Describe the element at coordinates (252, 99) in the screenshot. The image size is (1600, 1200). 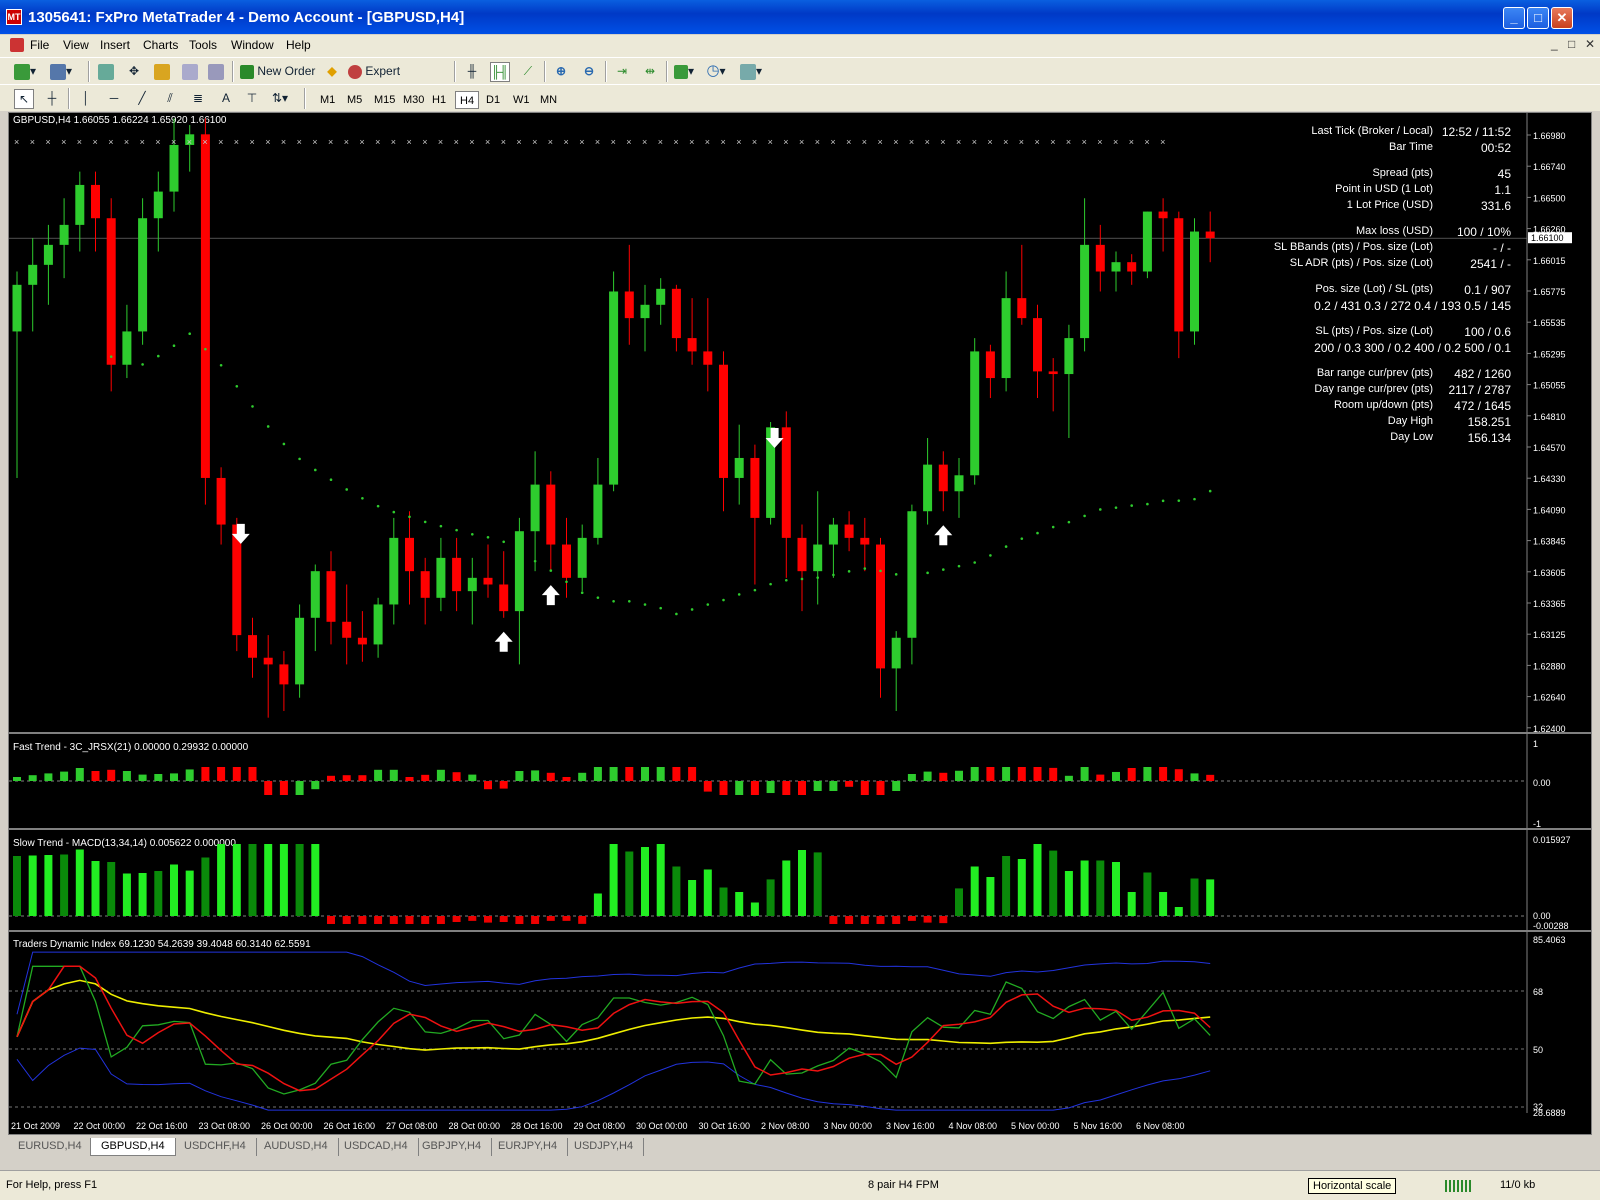
I see `text-label-tool: ⊤` at that location.